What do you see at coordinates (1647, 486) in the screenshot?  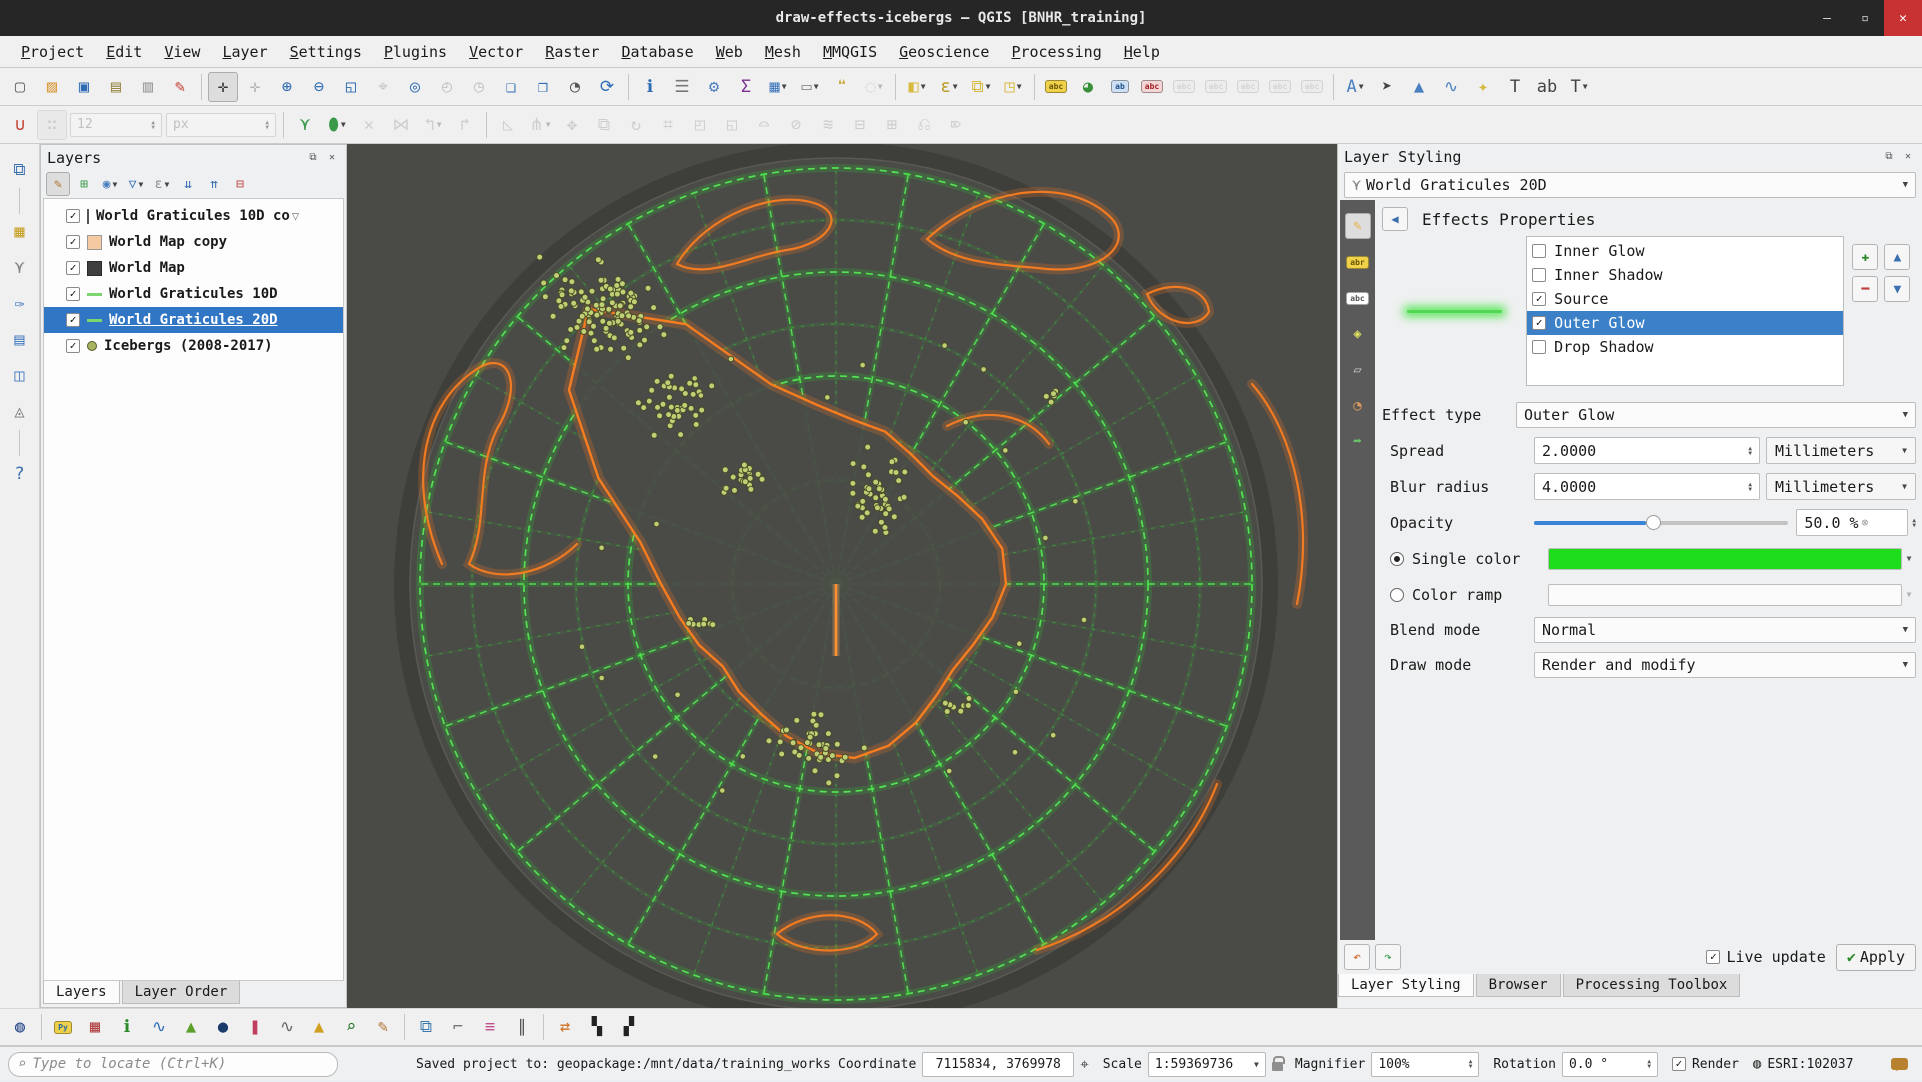 I see `blur-radius-input: 4.0000 ▲ ▼` at bounding box center [1647, 486].